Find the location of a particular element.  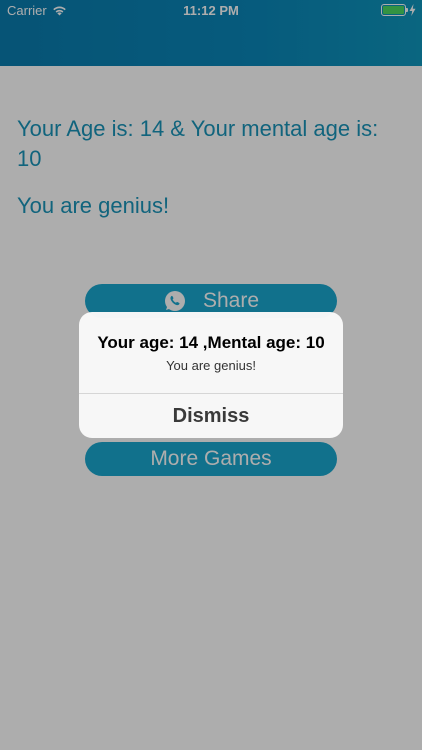

alert-title: Your age: 14 ,Mental age: 10 is located at coordinates (211, 342).